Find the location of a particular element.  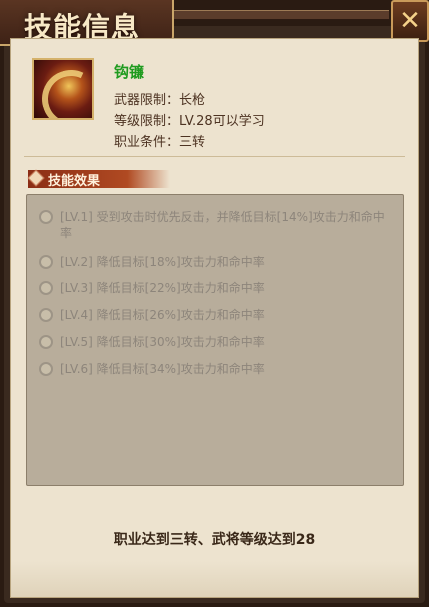

close-icon: ✕ is located at coordinates (410, 21).